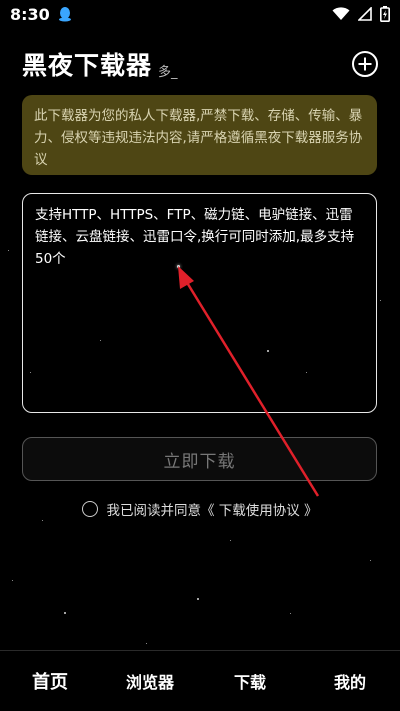 This screenshot has height=711, width=400. What do you see at coordinates (385, 14) in the screenshot?
I see `battery-charging-icon` at bounding box center [385, 14].